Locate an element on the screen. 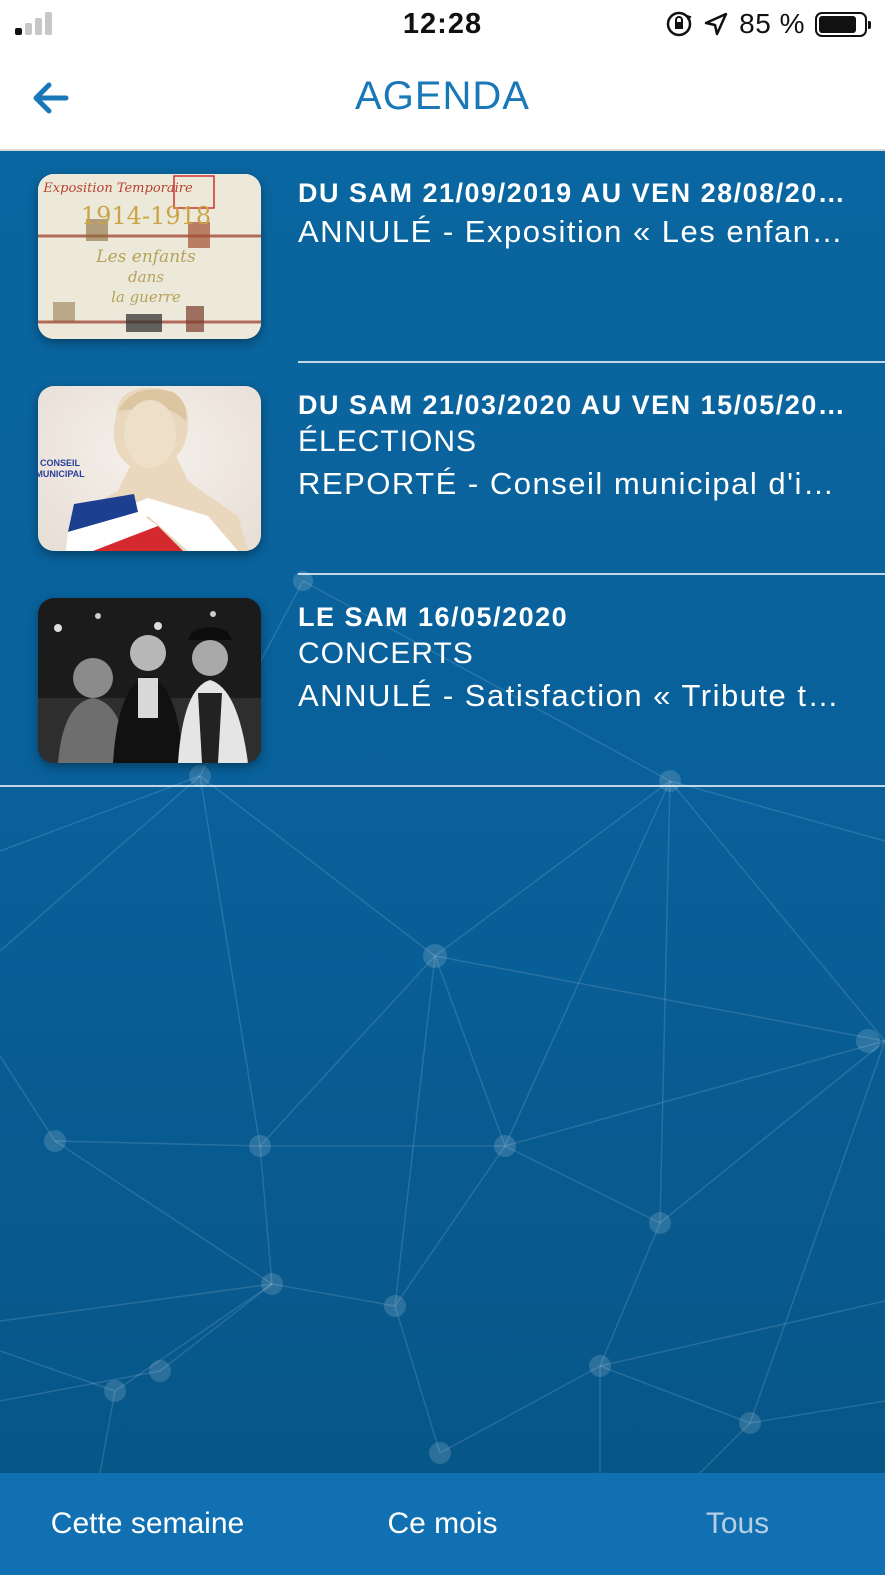 The height and width of the screenshot is (1575, 885). event-thumbnail: CONSEIL MUNICIPAL is located at coordinates (149, 468).